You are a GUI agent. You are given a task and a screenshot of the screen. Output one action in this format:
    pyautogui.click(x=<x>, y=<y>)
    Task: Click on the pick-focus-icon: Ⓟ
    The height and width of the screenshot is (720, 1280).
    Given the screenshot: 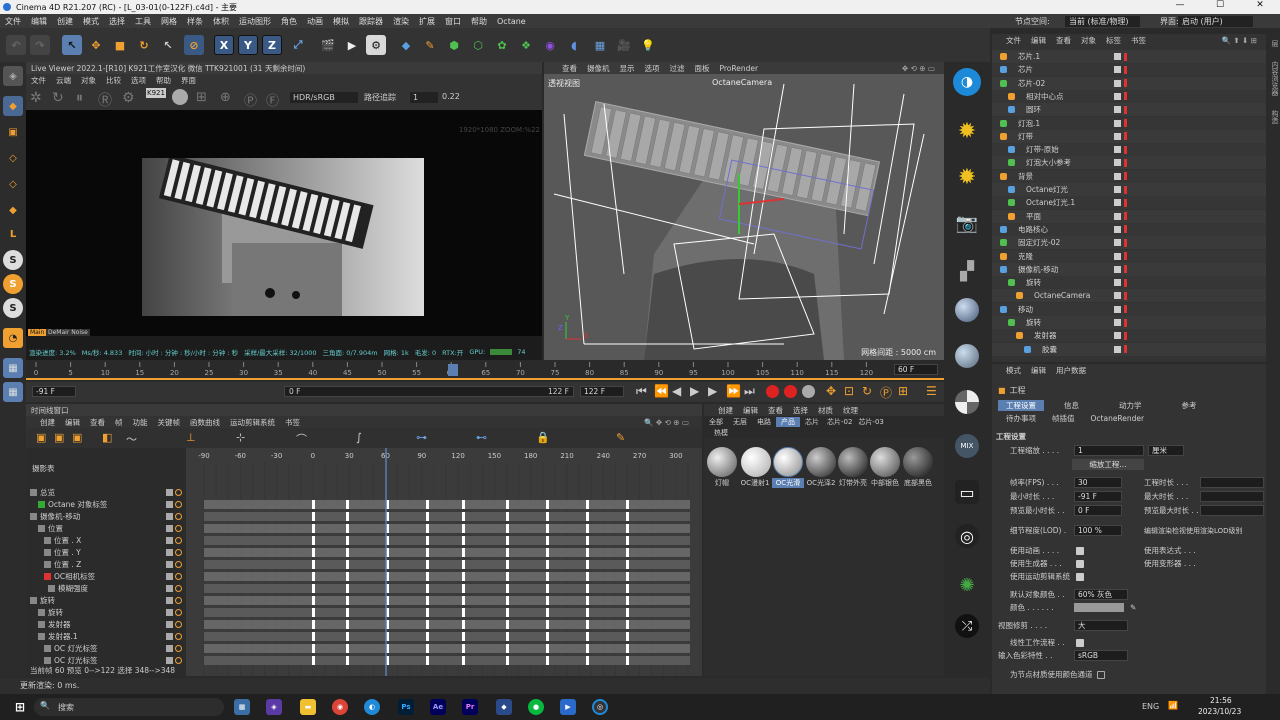 What is the action you would take?
    pyautogui.click(x=250, y=99)
    